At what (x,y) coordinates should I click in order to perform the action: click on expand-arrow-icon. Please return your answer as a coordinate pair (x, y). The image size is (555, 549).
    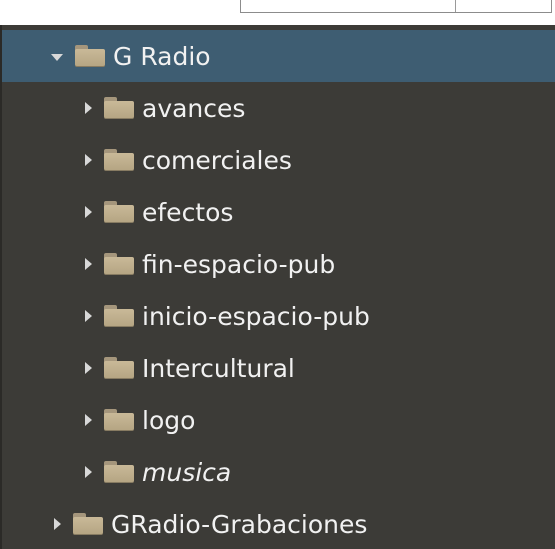
    Looking at the image, I should click on (57, 57).